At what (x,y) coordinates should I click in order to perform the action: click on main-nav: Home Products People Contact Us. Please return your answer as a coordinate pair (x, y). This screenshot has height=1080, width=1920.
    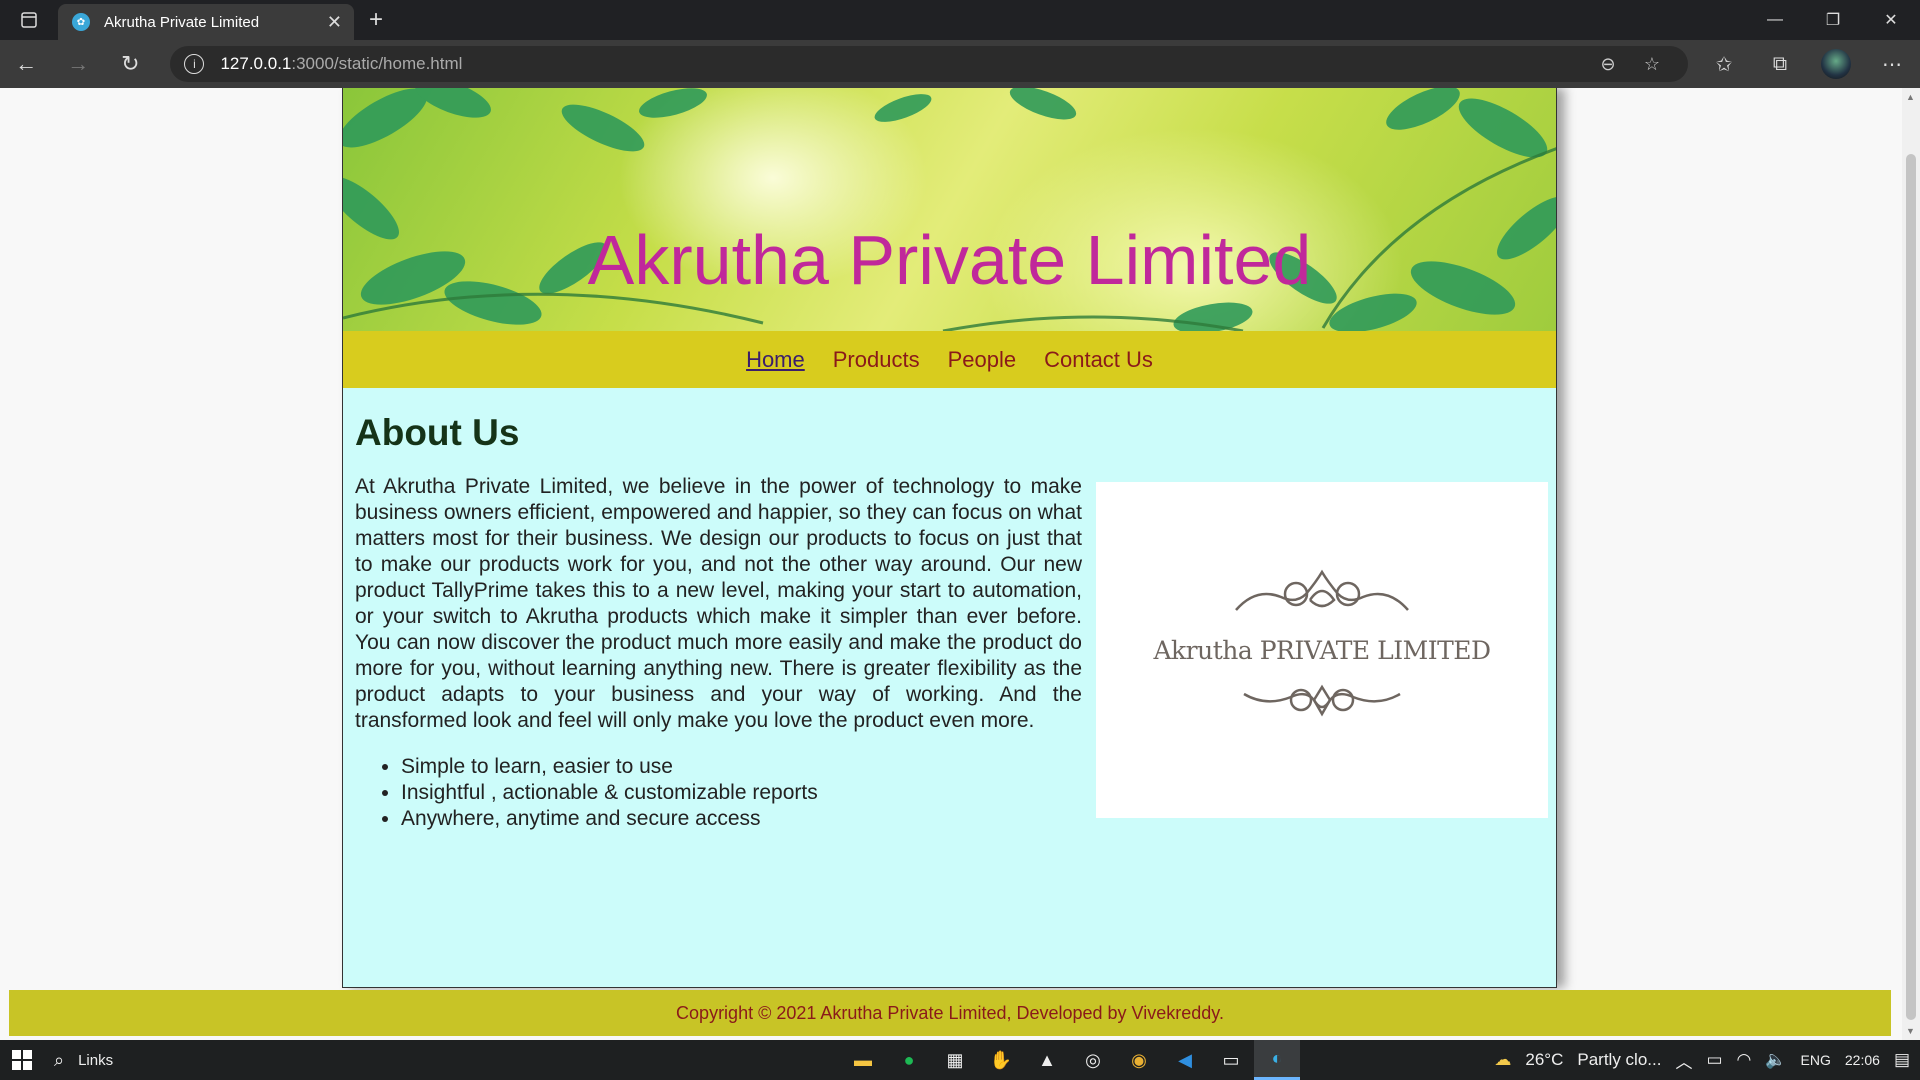
    Looking at the image, I should click on (949, 359).